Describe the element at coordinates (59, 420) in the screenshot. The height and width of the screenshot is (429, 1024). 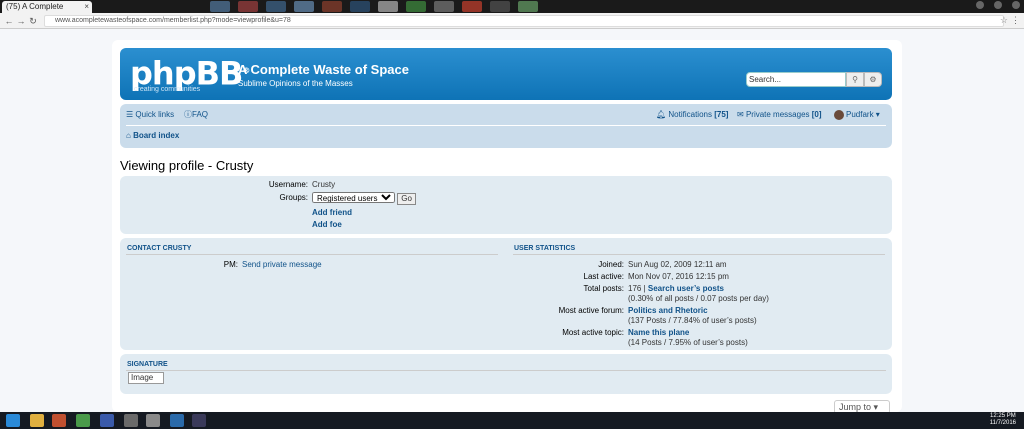
I see `media-player-icon` at that location.